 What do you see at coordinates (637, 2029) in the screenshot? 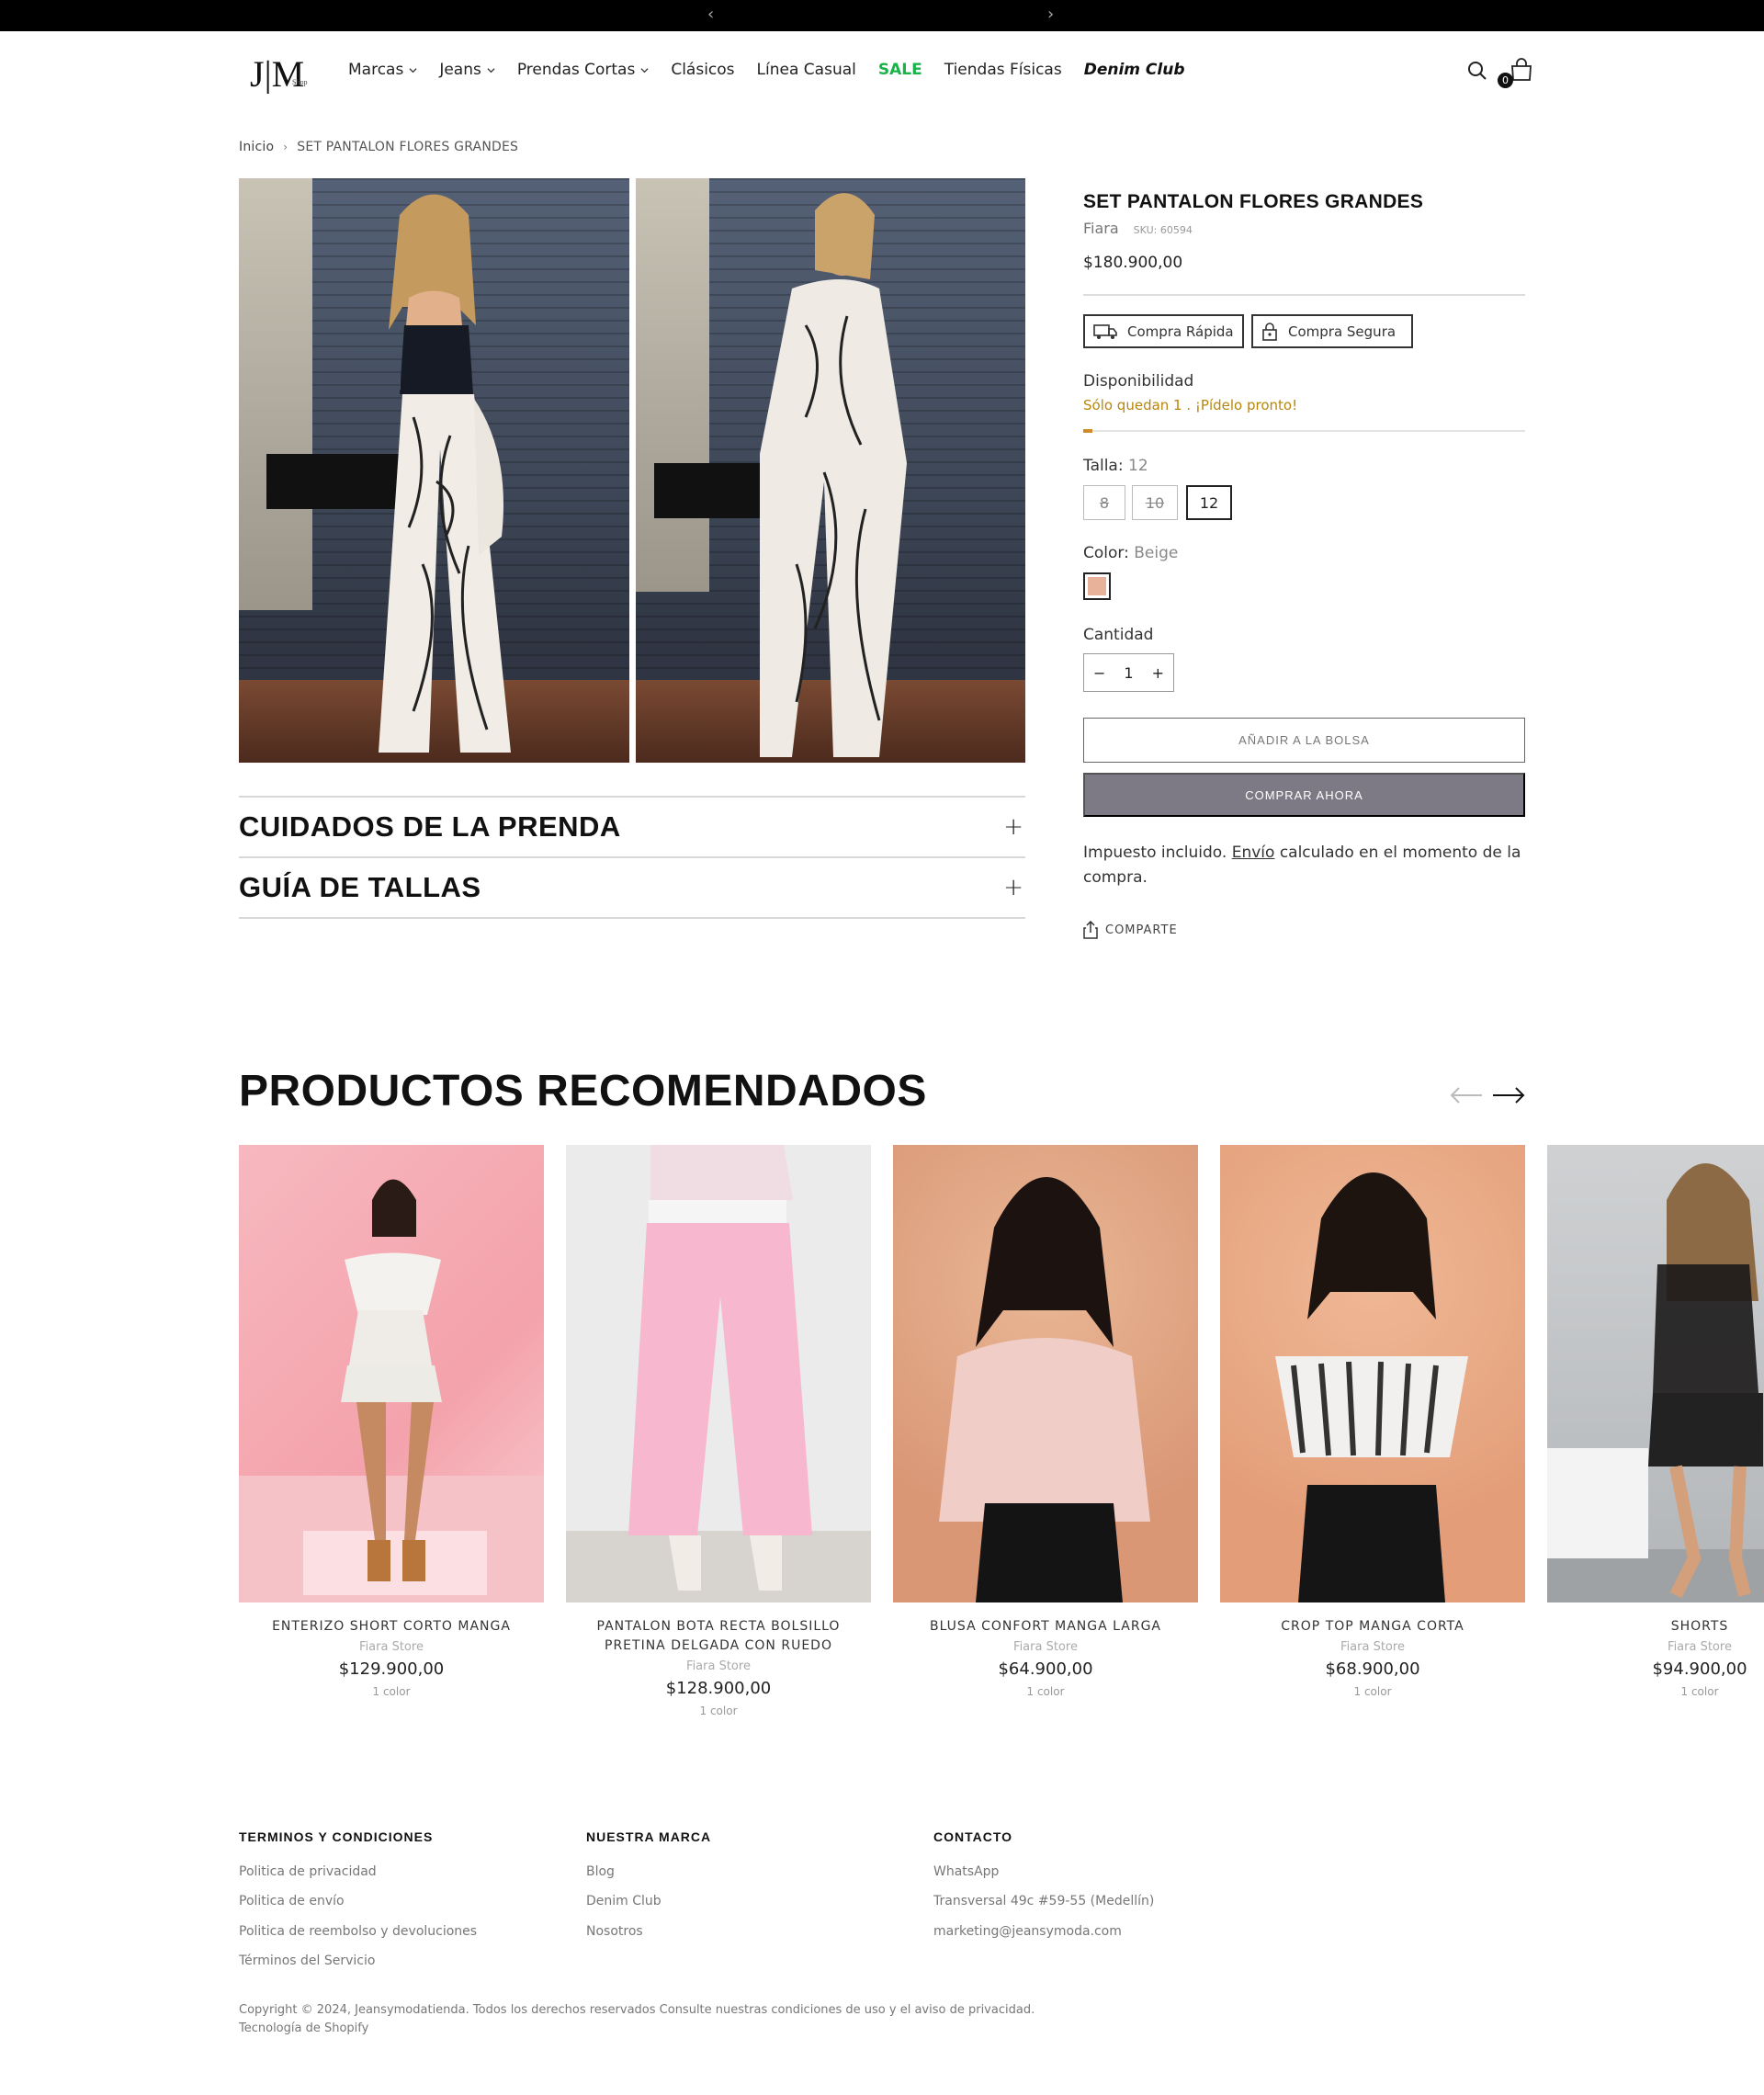
I see `powered-by-link: Tecnología de Shopify` at bounding box center [637, 2029].